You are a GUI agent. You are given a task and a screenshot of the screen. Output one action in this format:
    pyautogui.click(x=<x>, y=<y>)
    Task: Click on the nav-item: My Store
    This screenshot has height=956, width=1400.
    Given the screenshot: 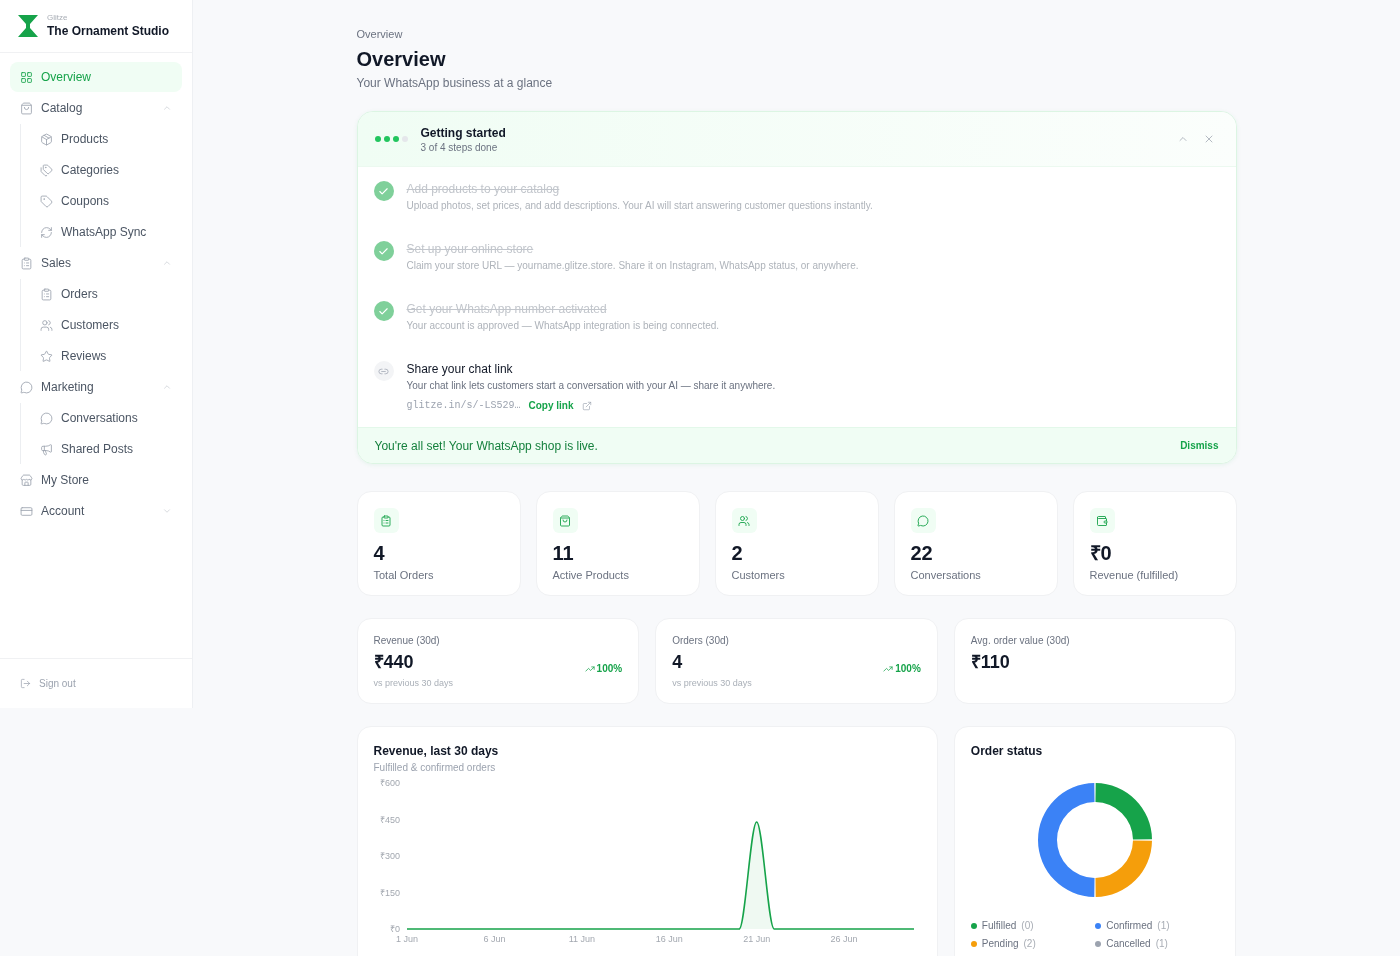 What is the action you would take?
    pyautogui.click(x=96, y=480)
    